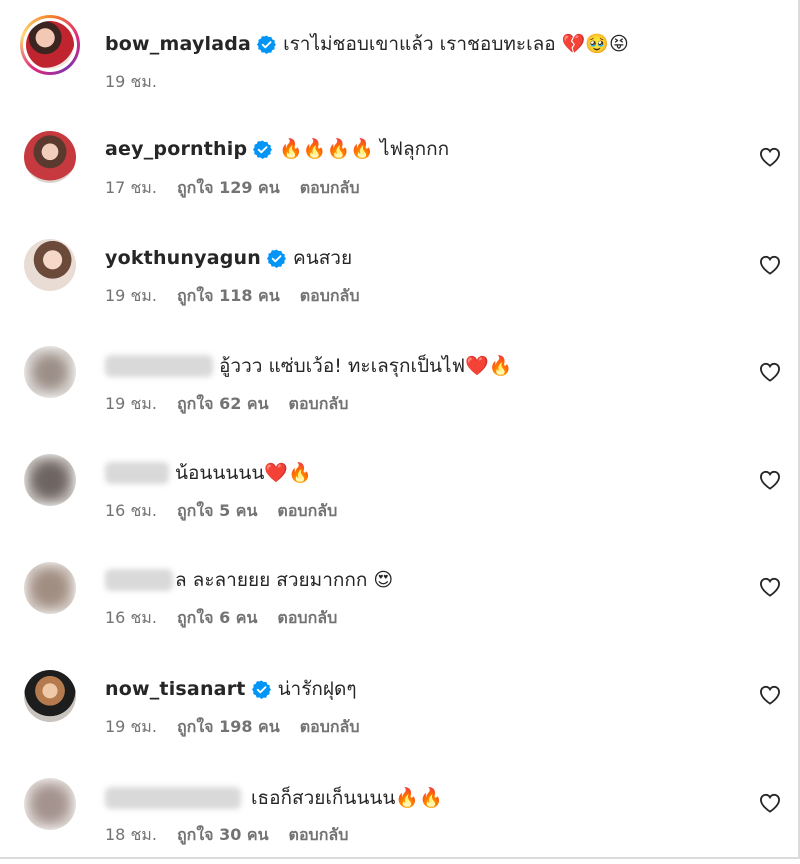  I want to click on comment-meta: 16 ชม. ถูกใจ 6 คน ตอบกลับ, so click(221, 618).